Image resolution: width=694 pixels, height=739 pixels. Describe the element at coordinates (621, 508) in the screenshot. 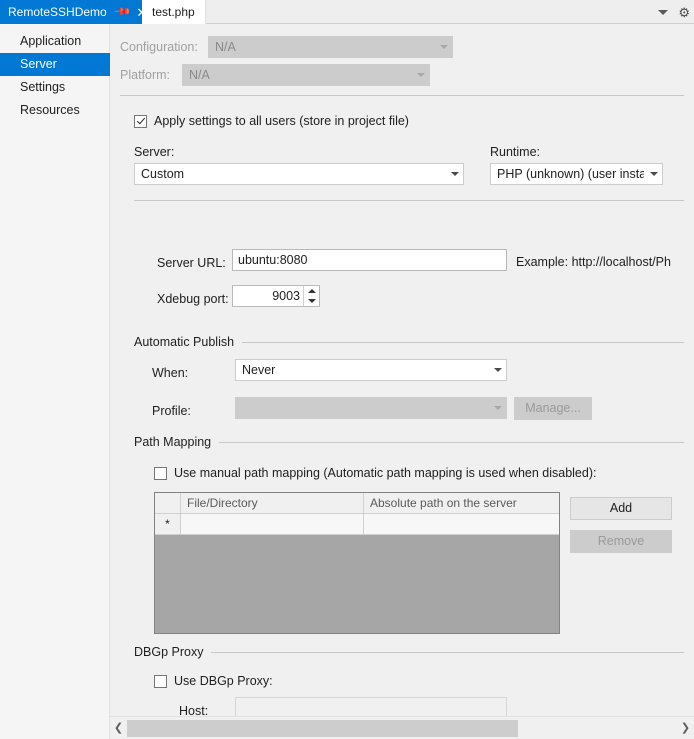

I see `add-path-mapping-button: Add` at that location.